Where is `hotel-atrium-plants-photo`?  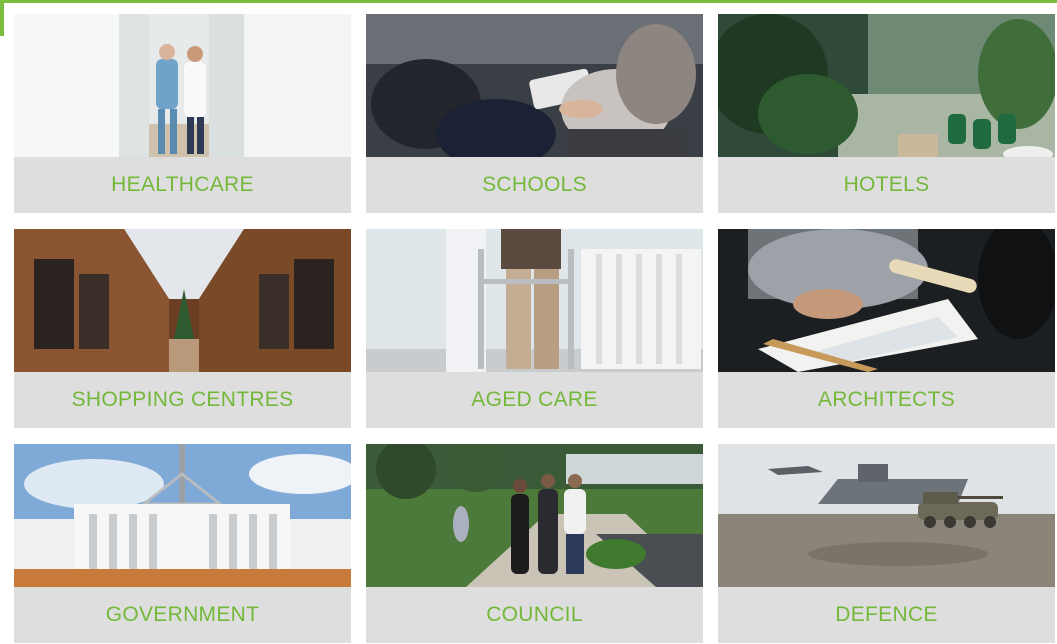
hotel-atrium-plants-photo is located at coordinates (886, 85).